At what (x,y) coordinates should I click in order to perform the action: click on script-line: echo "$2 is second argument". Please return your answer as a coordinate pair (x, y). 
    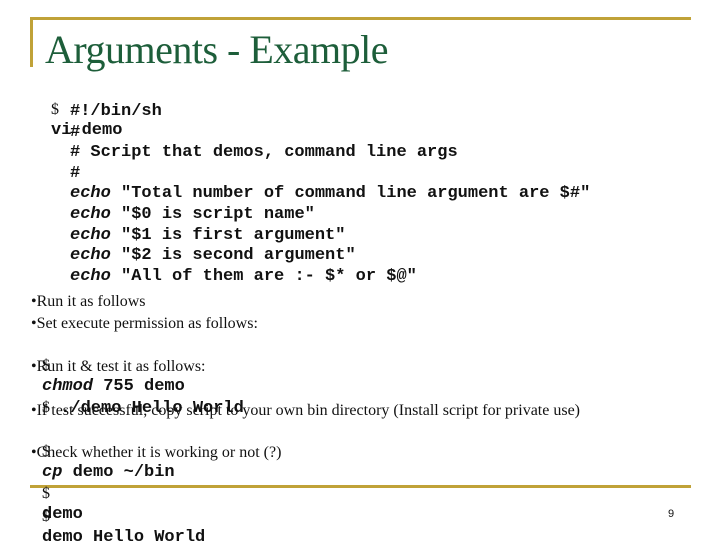
    Looking at the image, I should click on (213, 255).